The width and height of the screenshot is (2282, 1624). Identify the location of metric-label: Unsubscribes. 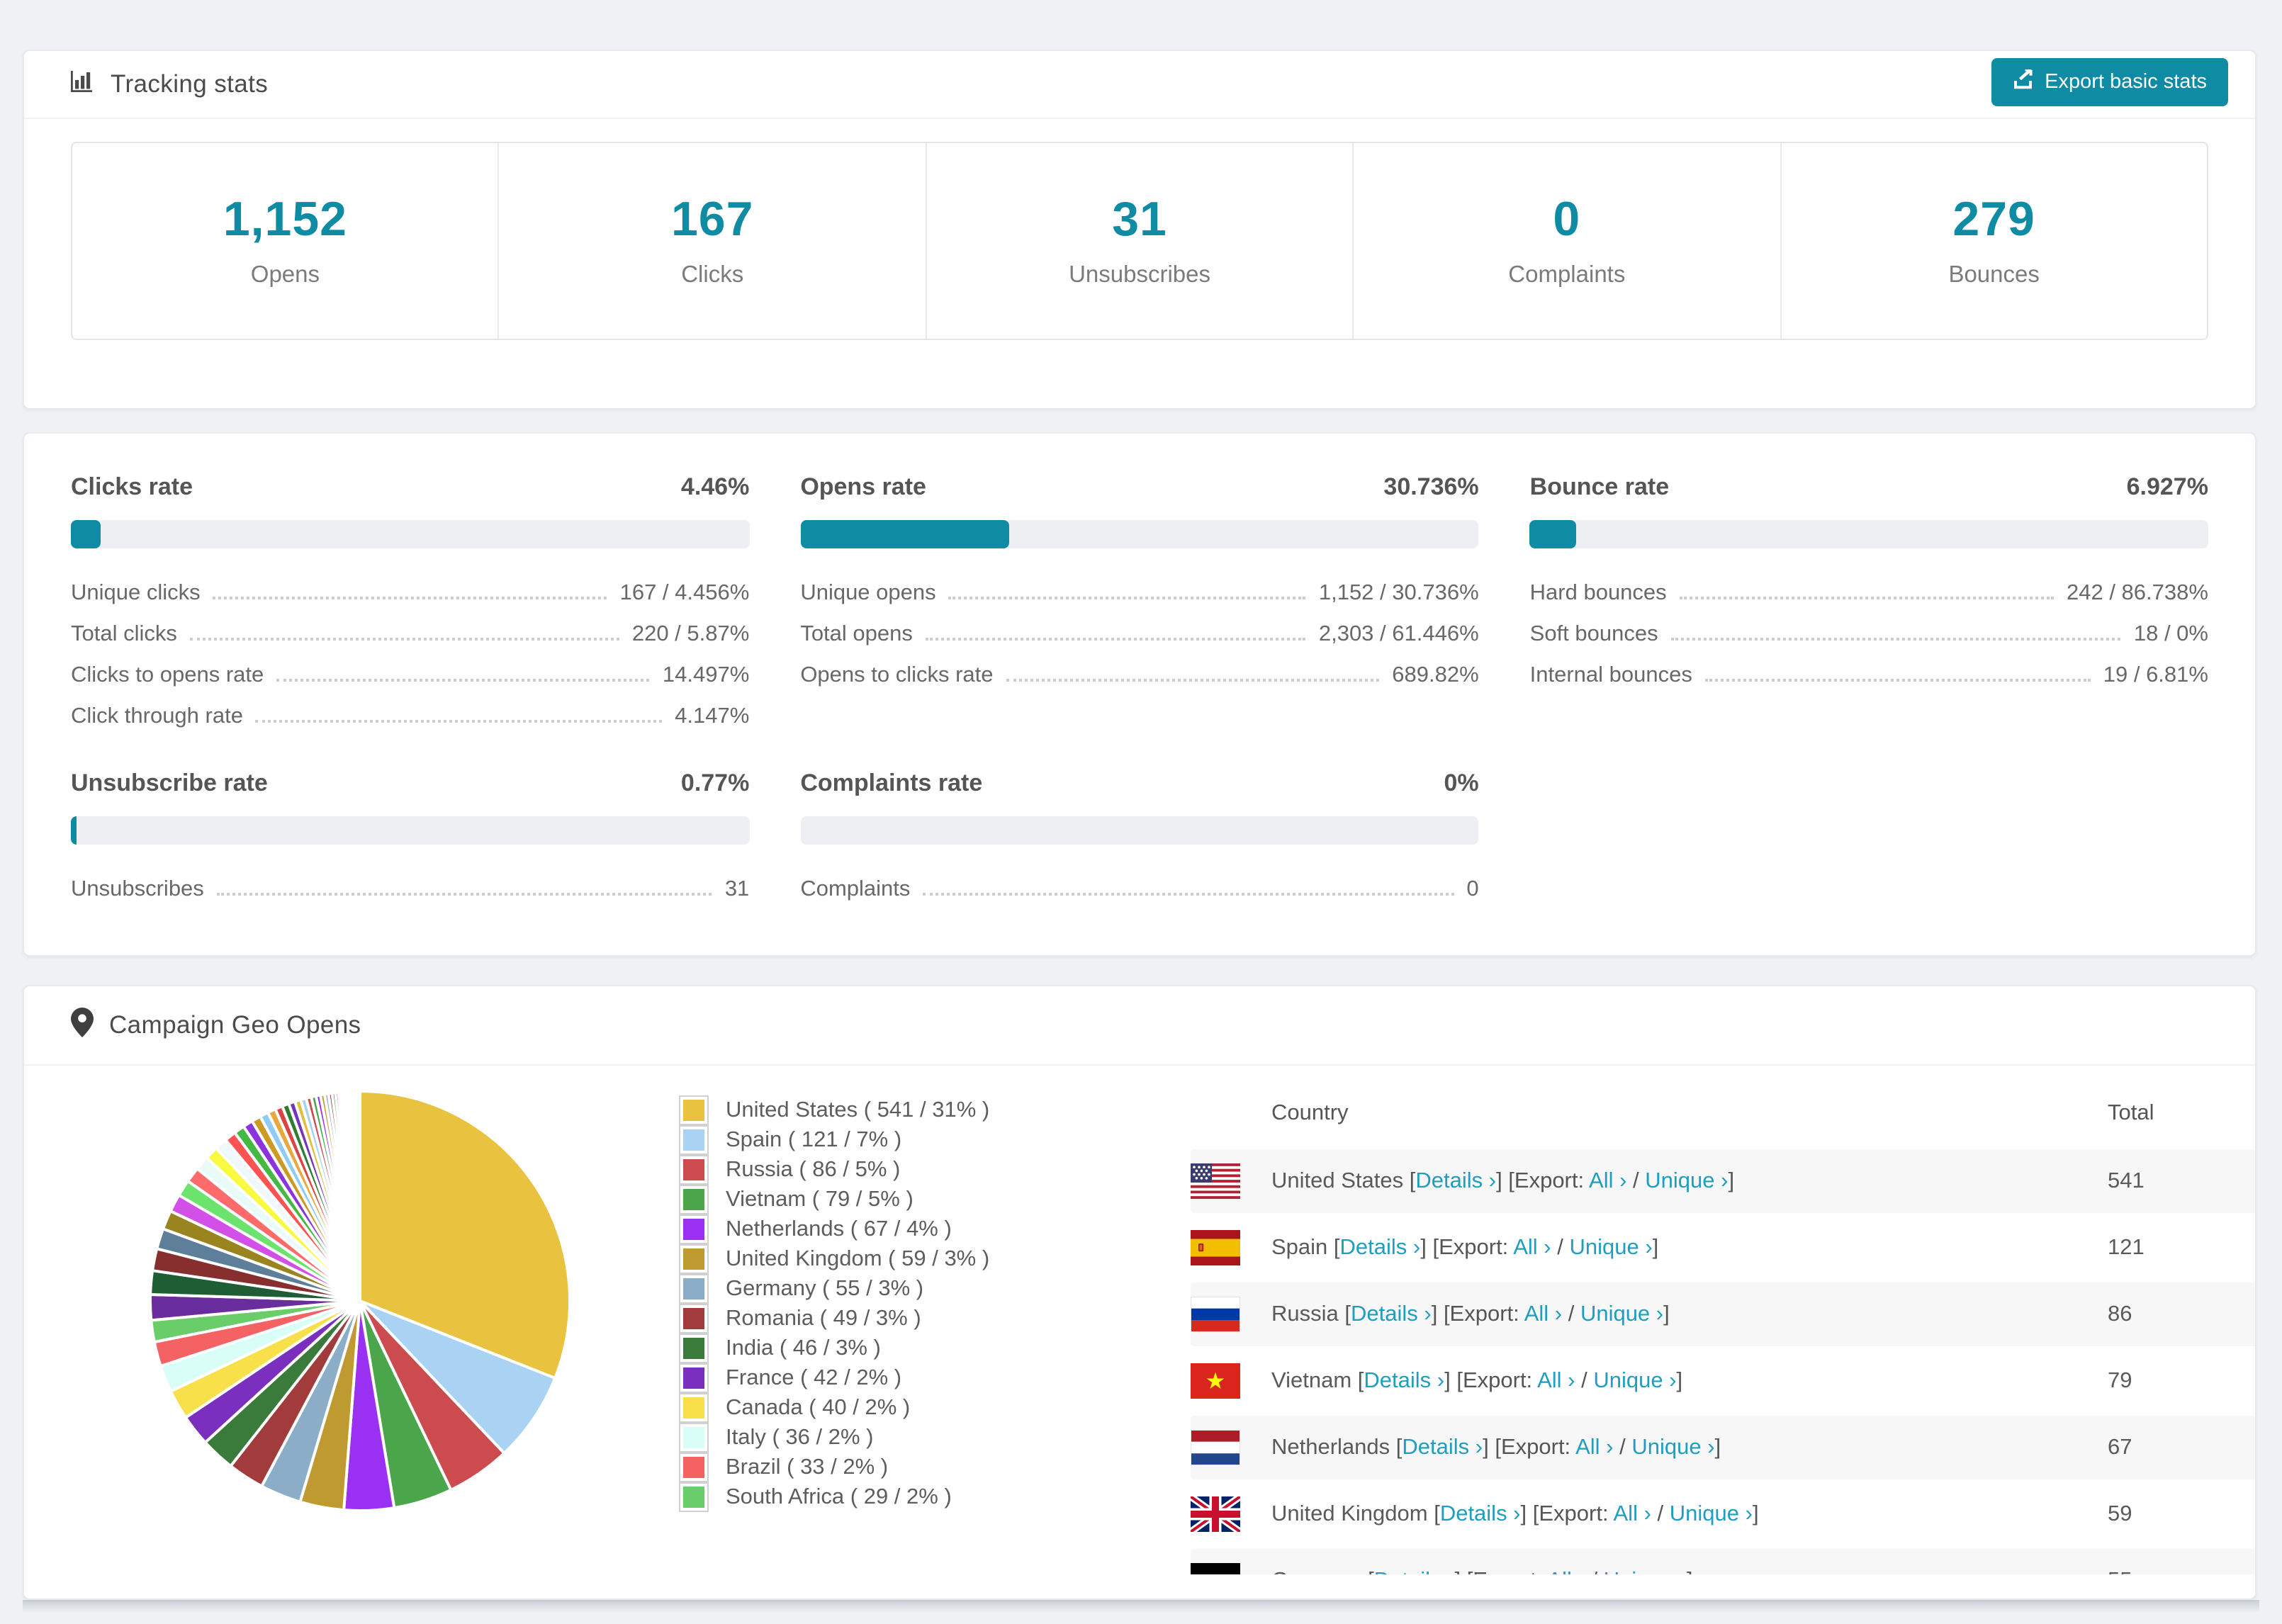
(138, 889).